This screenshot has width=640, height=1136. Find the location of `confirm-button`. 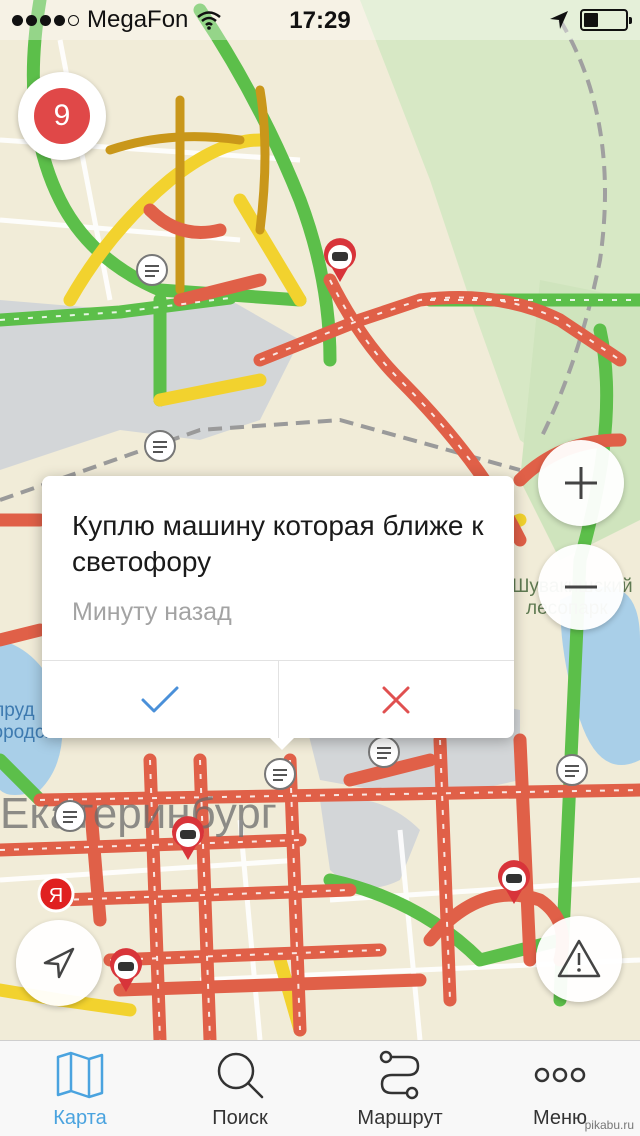

confirm-button is located at coordinates (160, 699).